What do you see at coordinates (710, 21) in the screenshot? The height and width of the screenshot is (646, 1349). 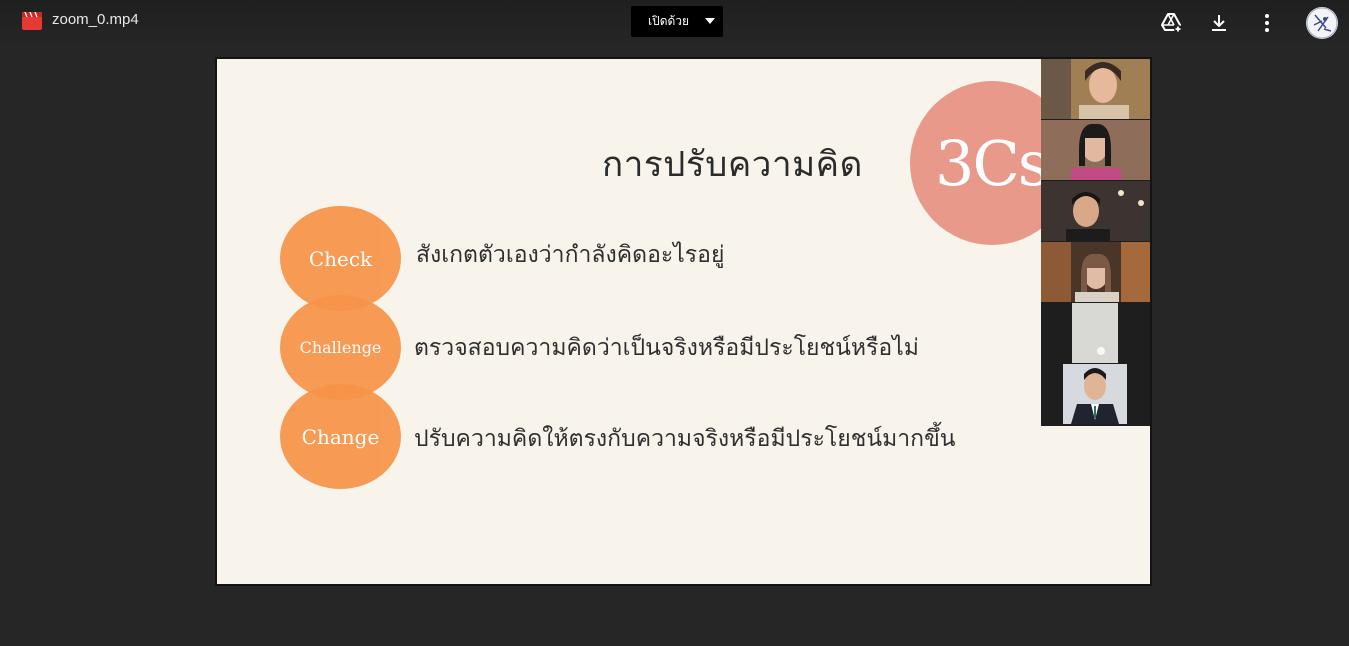 I see `chevron-down-icon` at bounding box center [710, 21].